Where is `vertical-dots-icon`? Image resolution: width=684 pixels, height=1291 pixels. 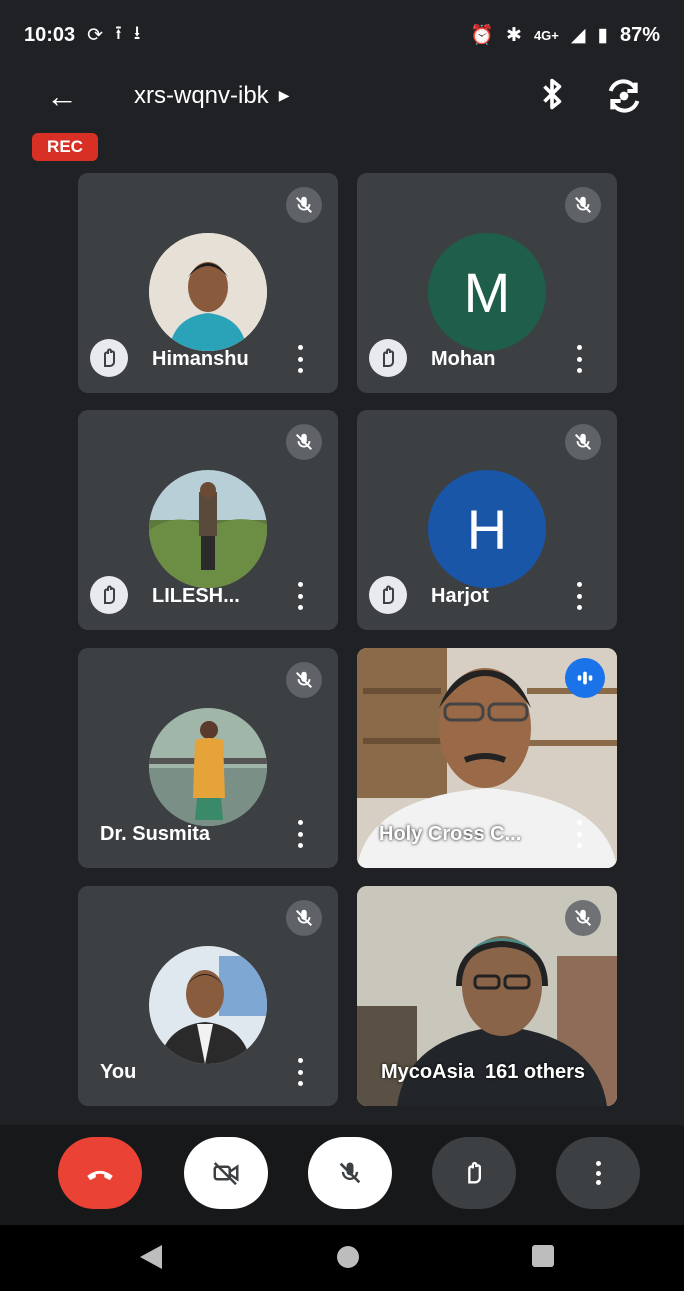 vertical-dots-icon is located at coordinates (598, 1173).